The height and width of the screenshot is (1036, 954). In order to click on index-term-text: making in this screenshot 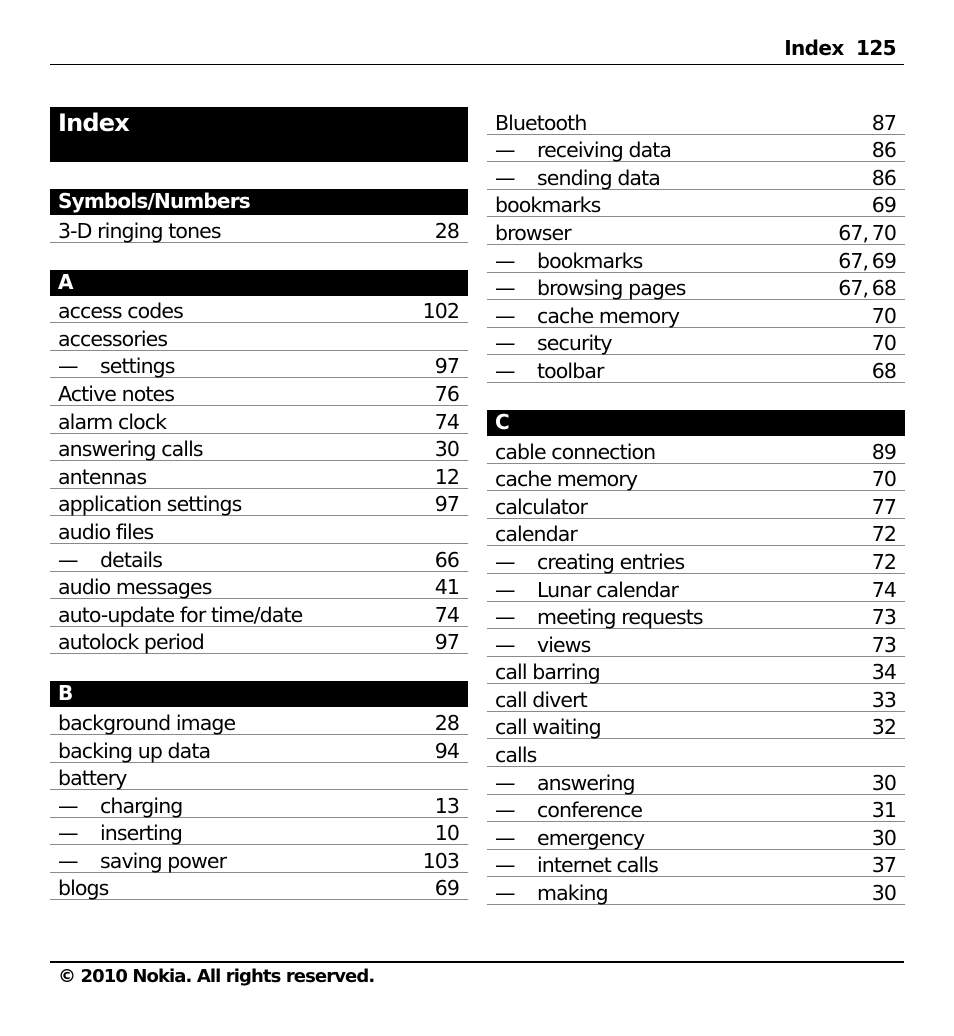, I will do `click(573, 893)`.